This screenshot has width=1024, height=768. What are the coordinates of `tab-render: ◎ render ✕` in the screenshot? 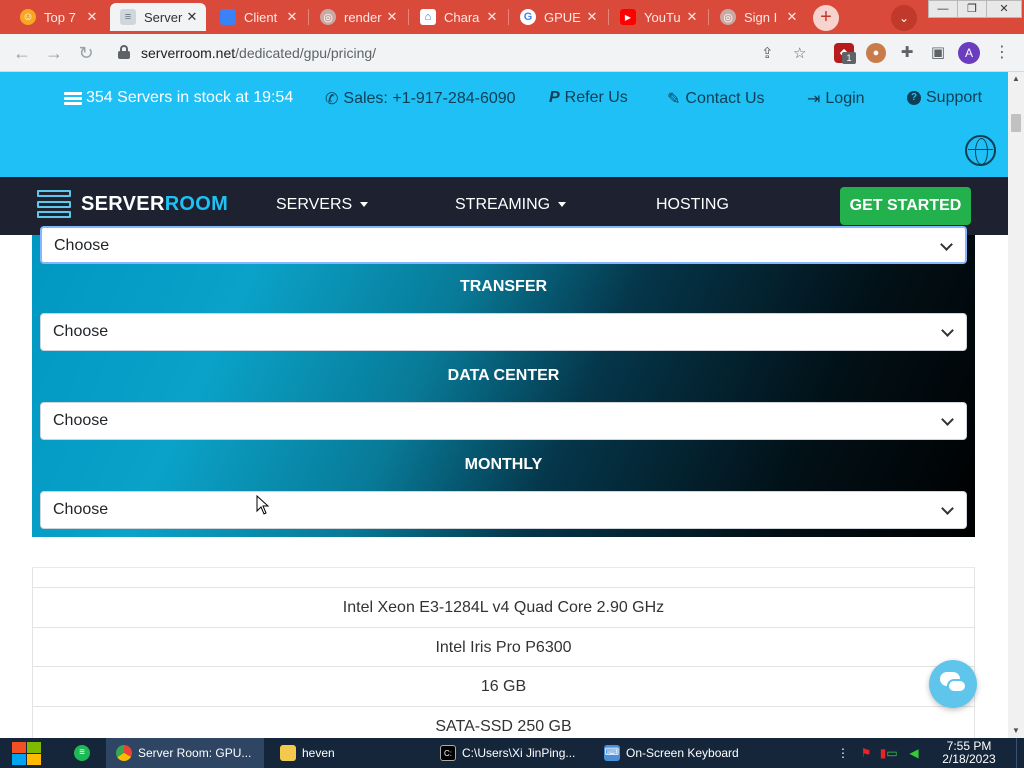 It's located at (358, 17).